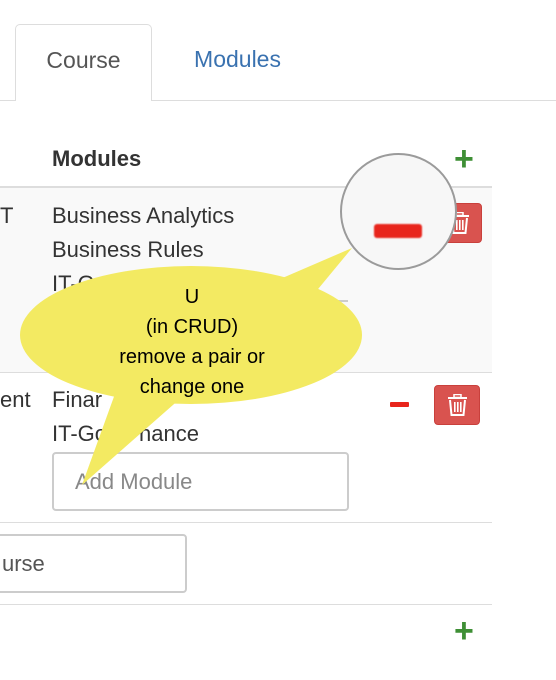  Describe the element at coordinates (192, 387) in the screenshot. I see `annotation-line: change one` at that location.